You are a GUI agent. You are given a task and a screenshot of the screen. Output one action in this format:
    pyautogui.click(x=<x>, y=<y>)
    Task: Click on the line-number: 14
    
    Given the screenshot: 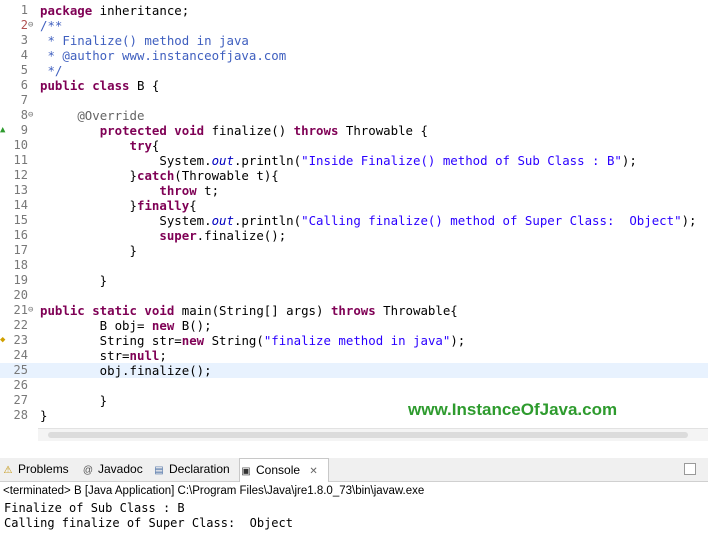 What is the action you would take?
    pyautogui.click(x=20, y=205)
    